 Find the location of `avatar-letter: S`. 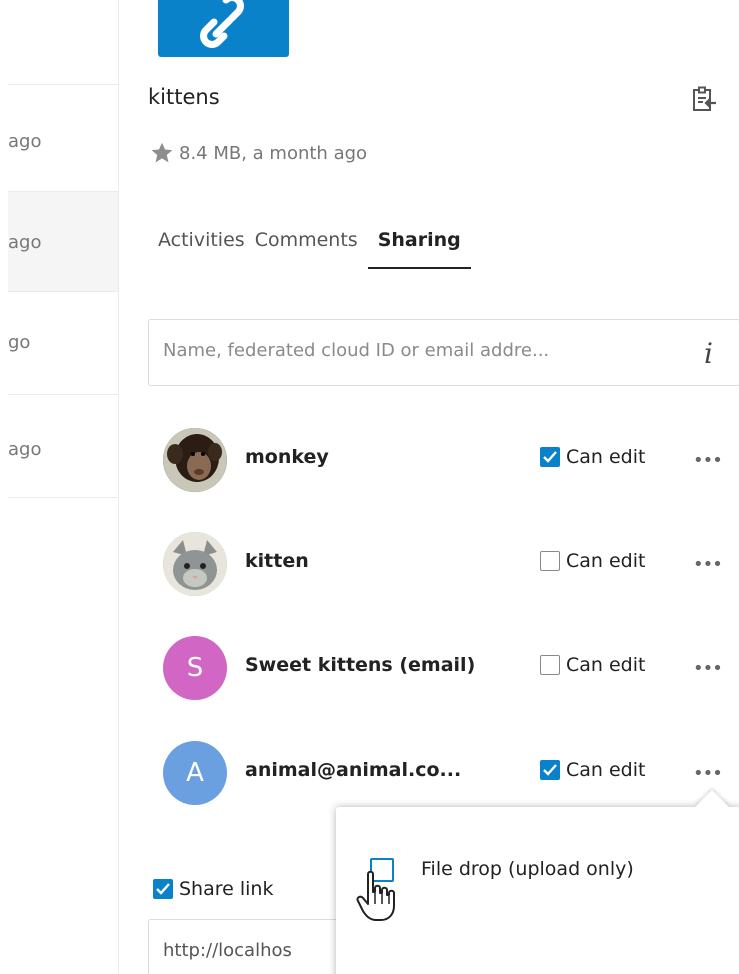

avatar-letter: S is located at coordinates (195, 668).